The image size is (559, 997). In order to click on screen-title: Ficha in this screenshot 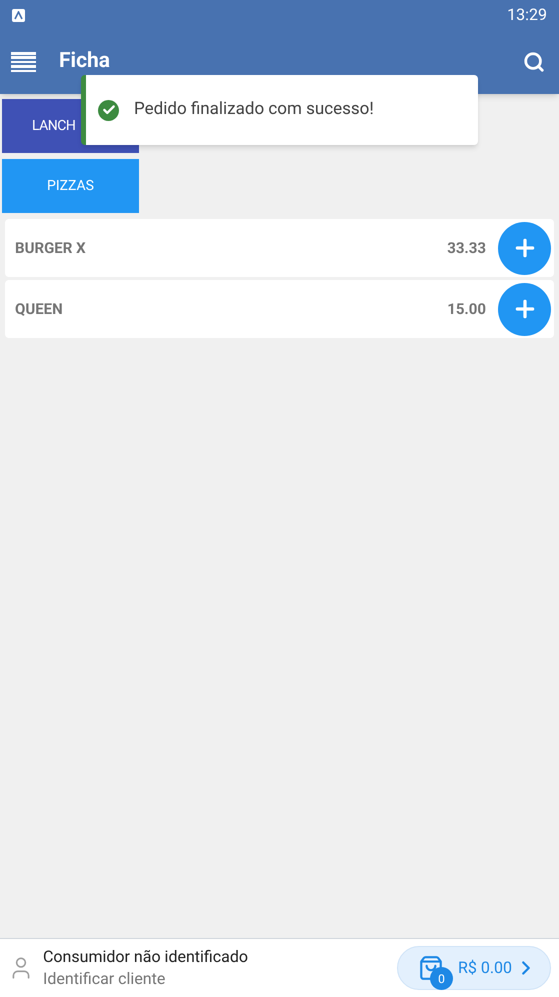, I will do `click(84, 62)`.